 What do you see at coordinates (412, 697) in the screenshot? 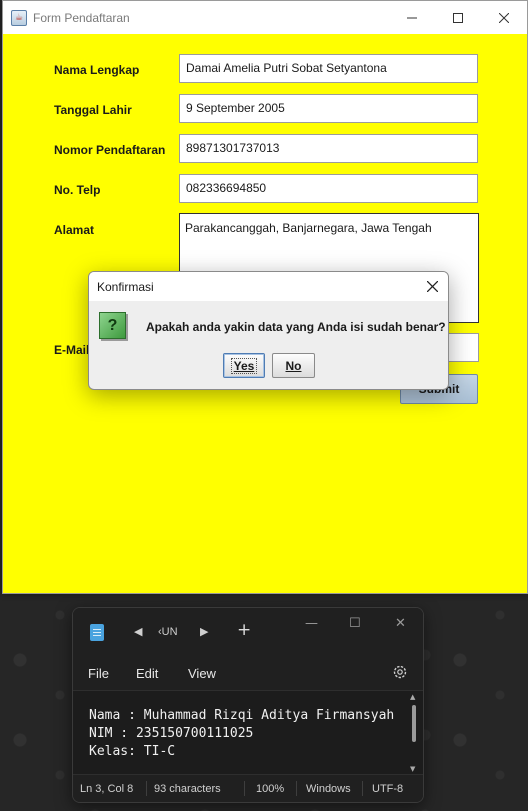
I see `scroll-up-icon: ▲` at bounding box center [412, 697].